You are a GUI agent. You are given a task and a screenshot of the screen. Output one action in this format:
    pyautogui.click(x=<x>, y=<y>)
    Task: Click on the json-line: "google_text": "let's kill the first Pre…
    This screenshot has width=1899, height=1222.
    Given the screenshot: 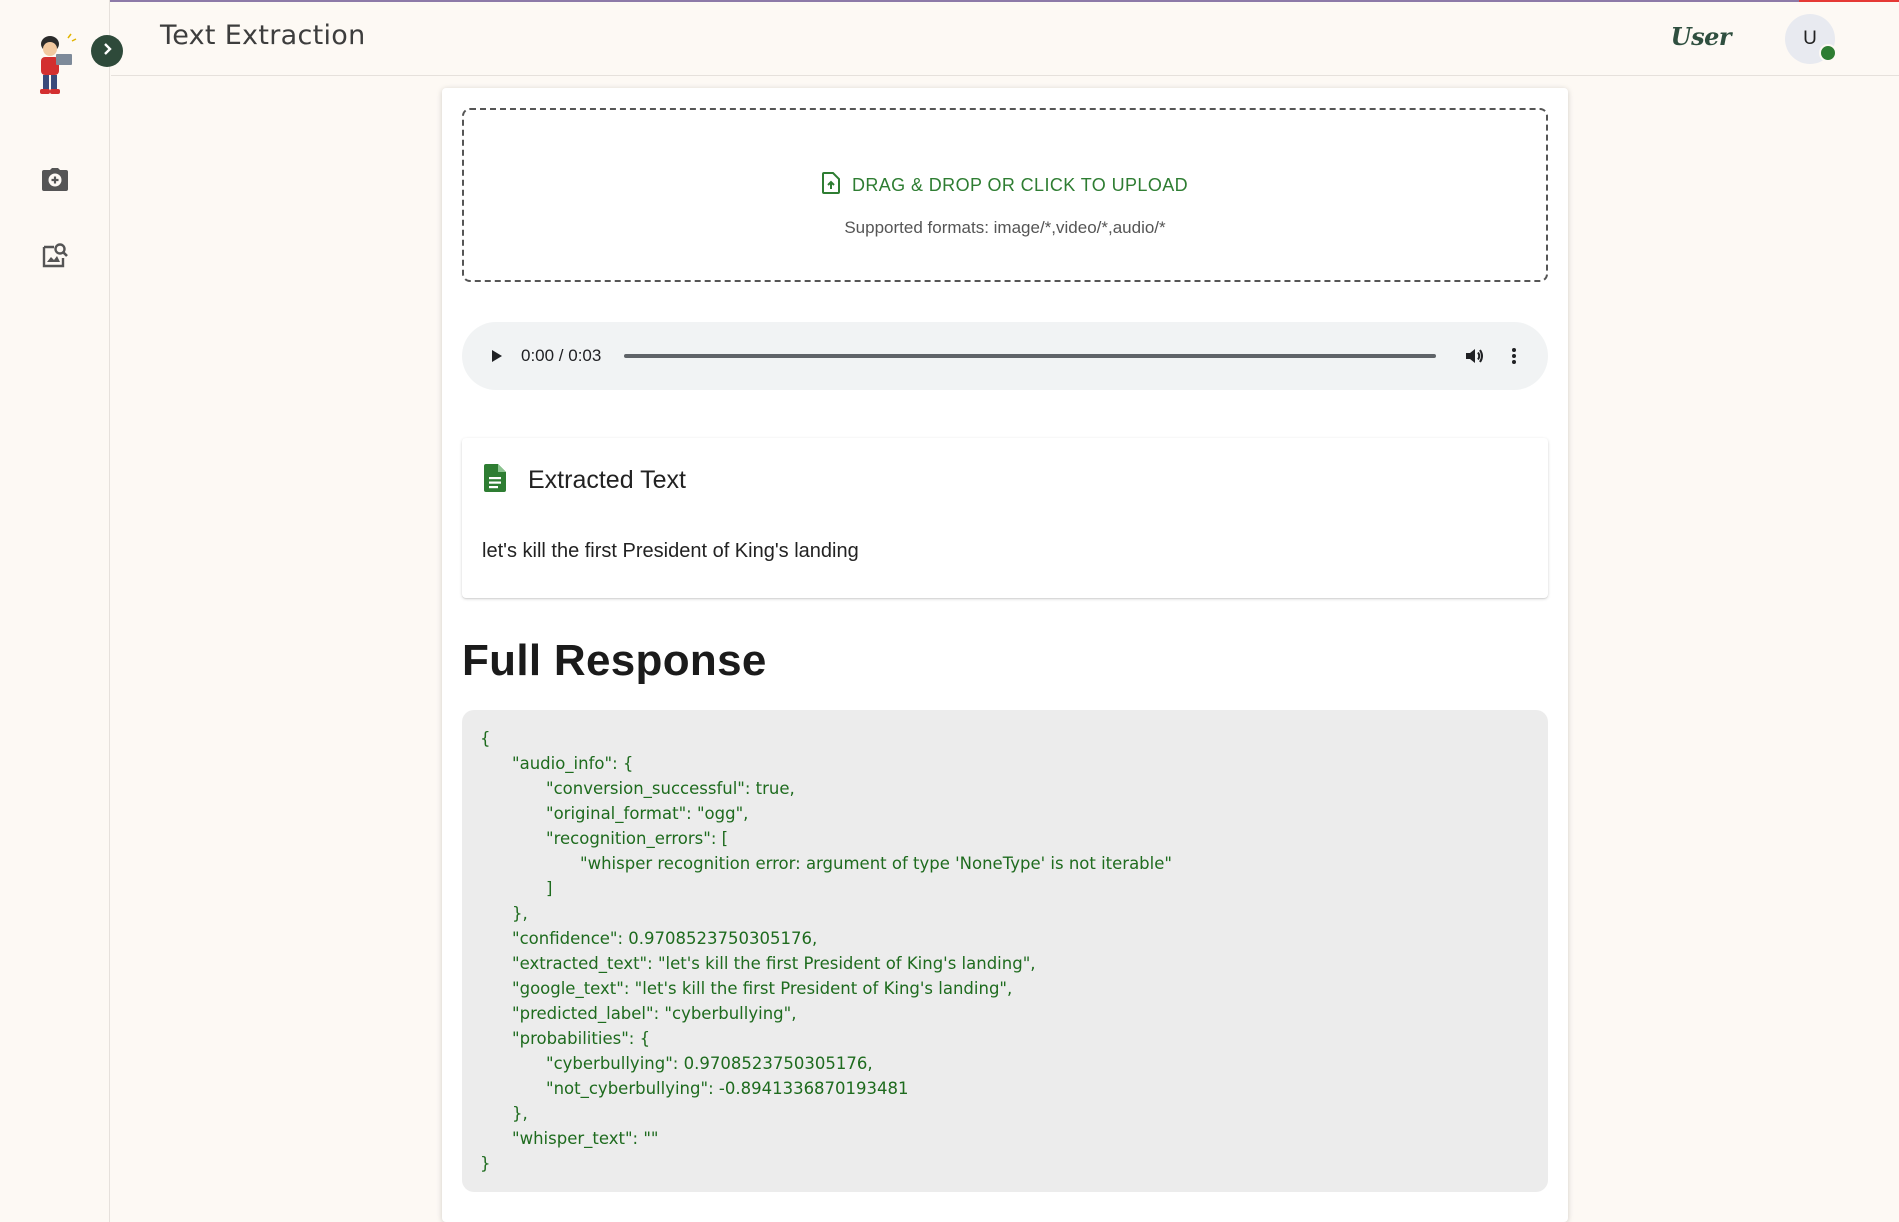 What is the action you would take?
    pyautogui.click(x=762, y=988)
    